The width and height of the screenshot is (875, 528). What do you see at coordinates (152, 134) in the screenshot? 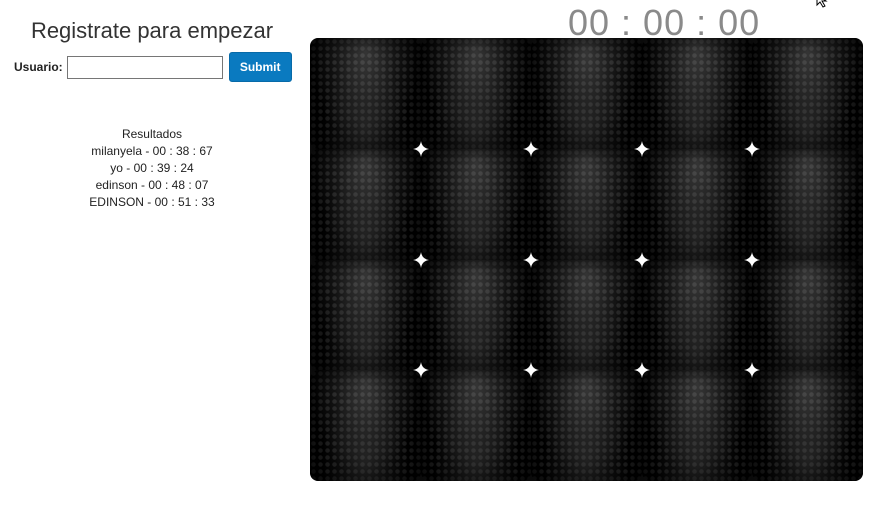
I see `results-heading: Resultados` at bounding box center [152, 134].